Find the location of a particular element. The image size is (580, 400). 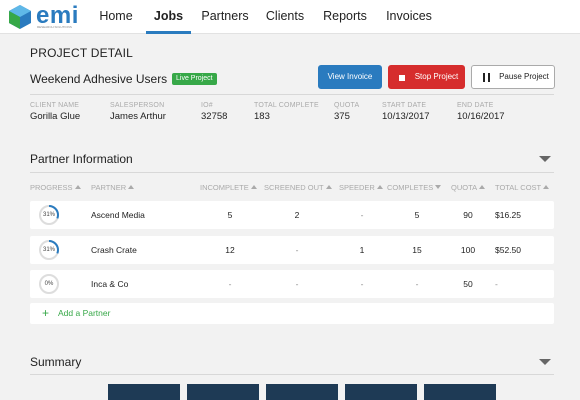

quota-value: 90 is located at coordinates (468, 215).